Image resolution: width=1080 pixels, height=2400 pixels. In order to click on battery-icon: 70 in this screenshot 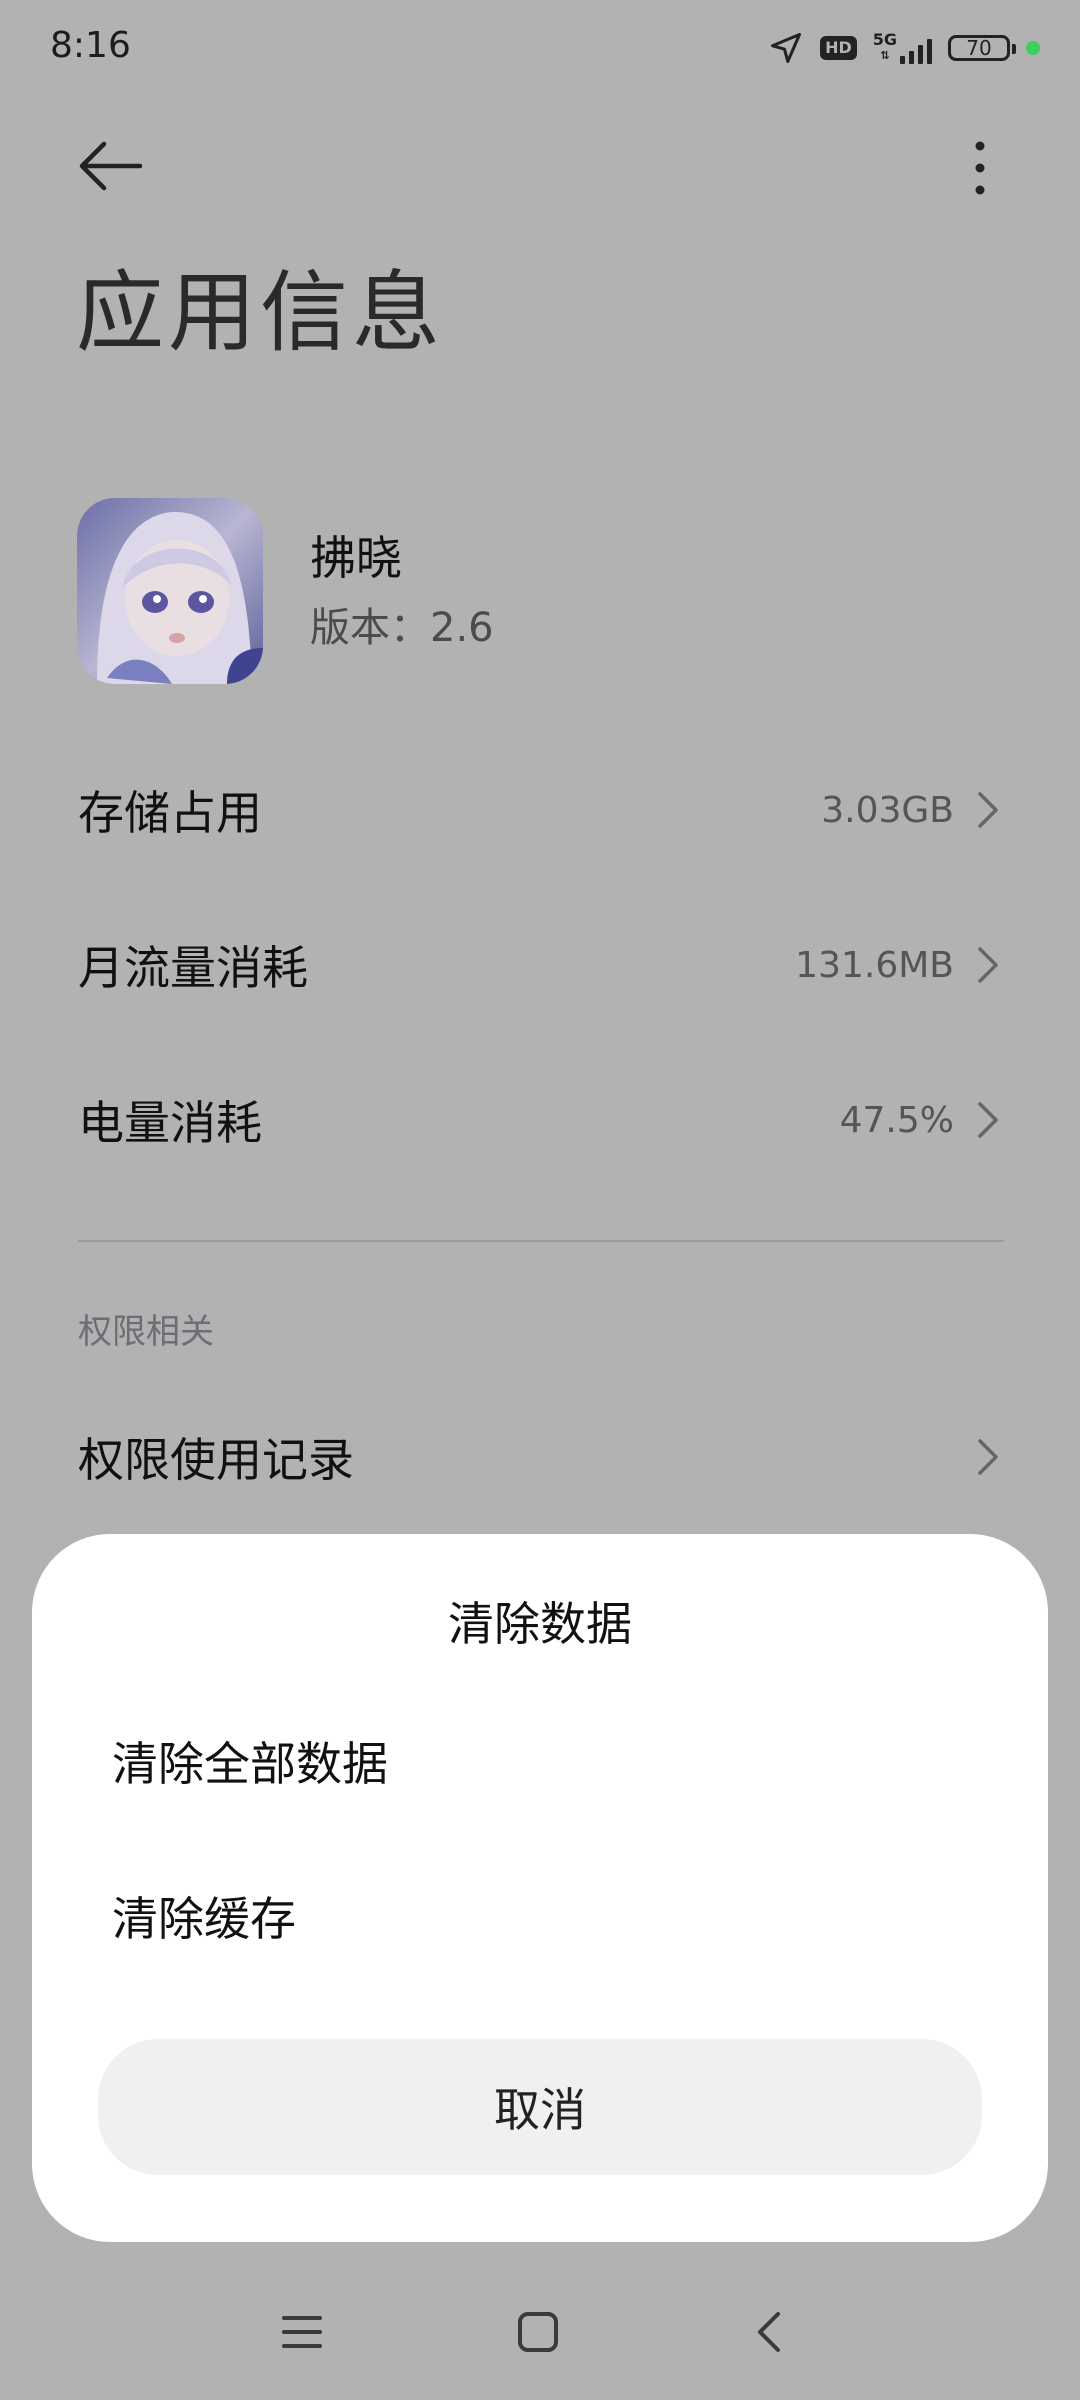, I will do `click(982, 48)`.